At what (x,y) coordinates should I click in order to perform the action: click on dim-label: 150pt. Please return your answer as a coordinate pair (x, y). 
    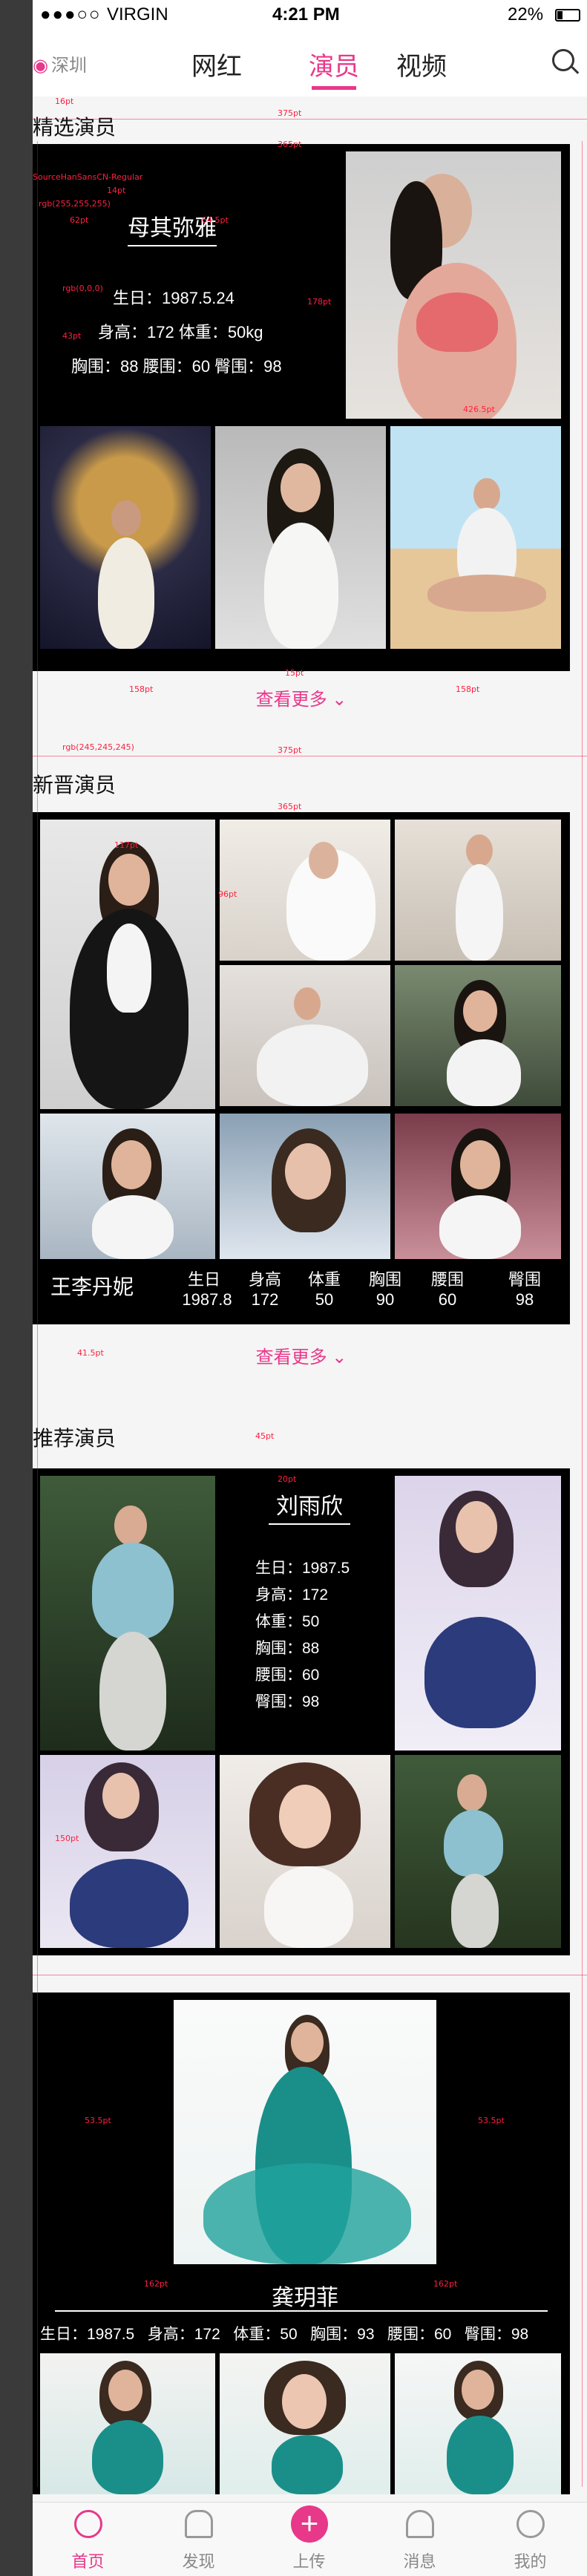
    Looking at the image, I should click on (67, 1838).